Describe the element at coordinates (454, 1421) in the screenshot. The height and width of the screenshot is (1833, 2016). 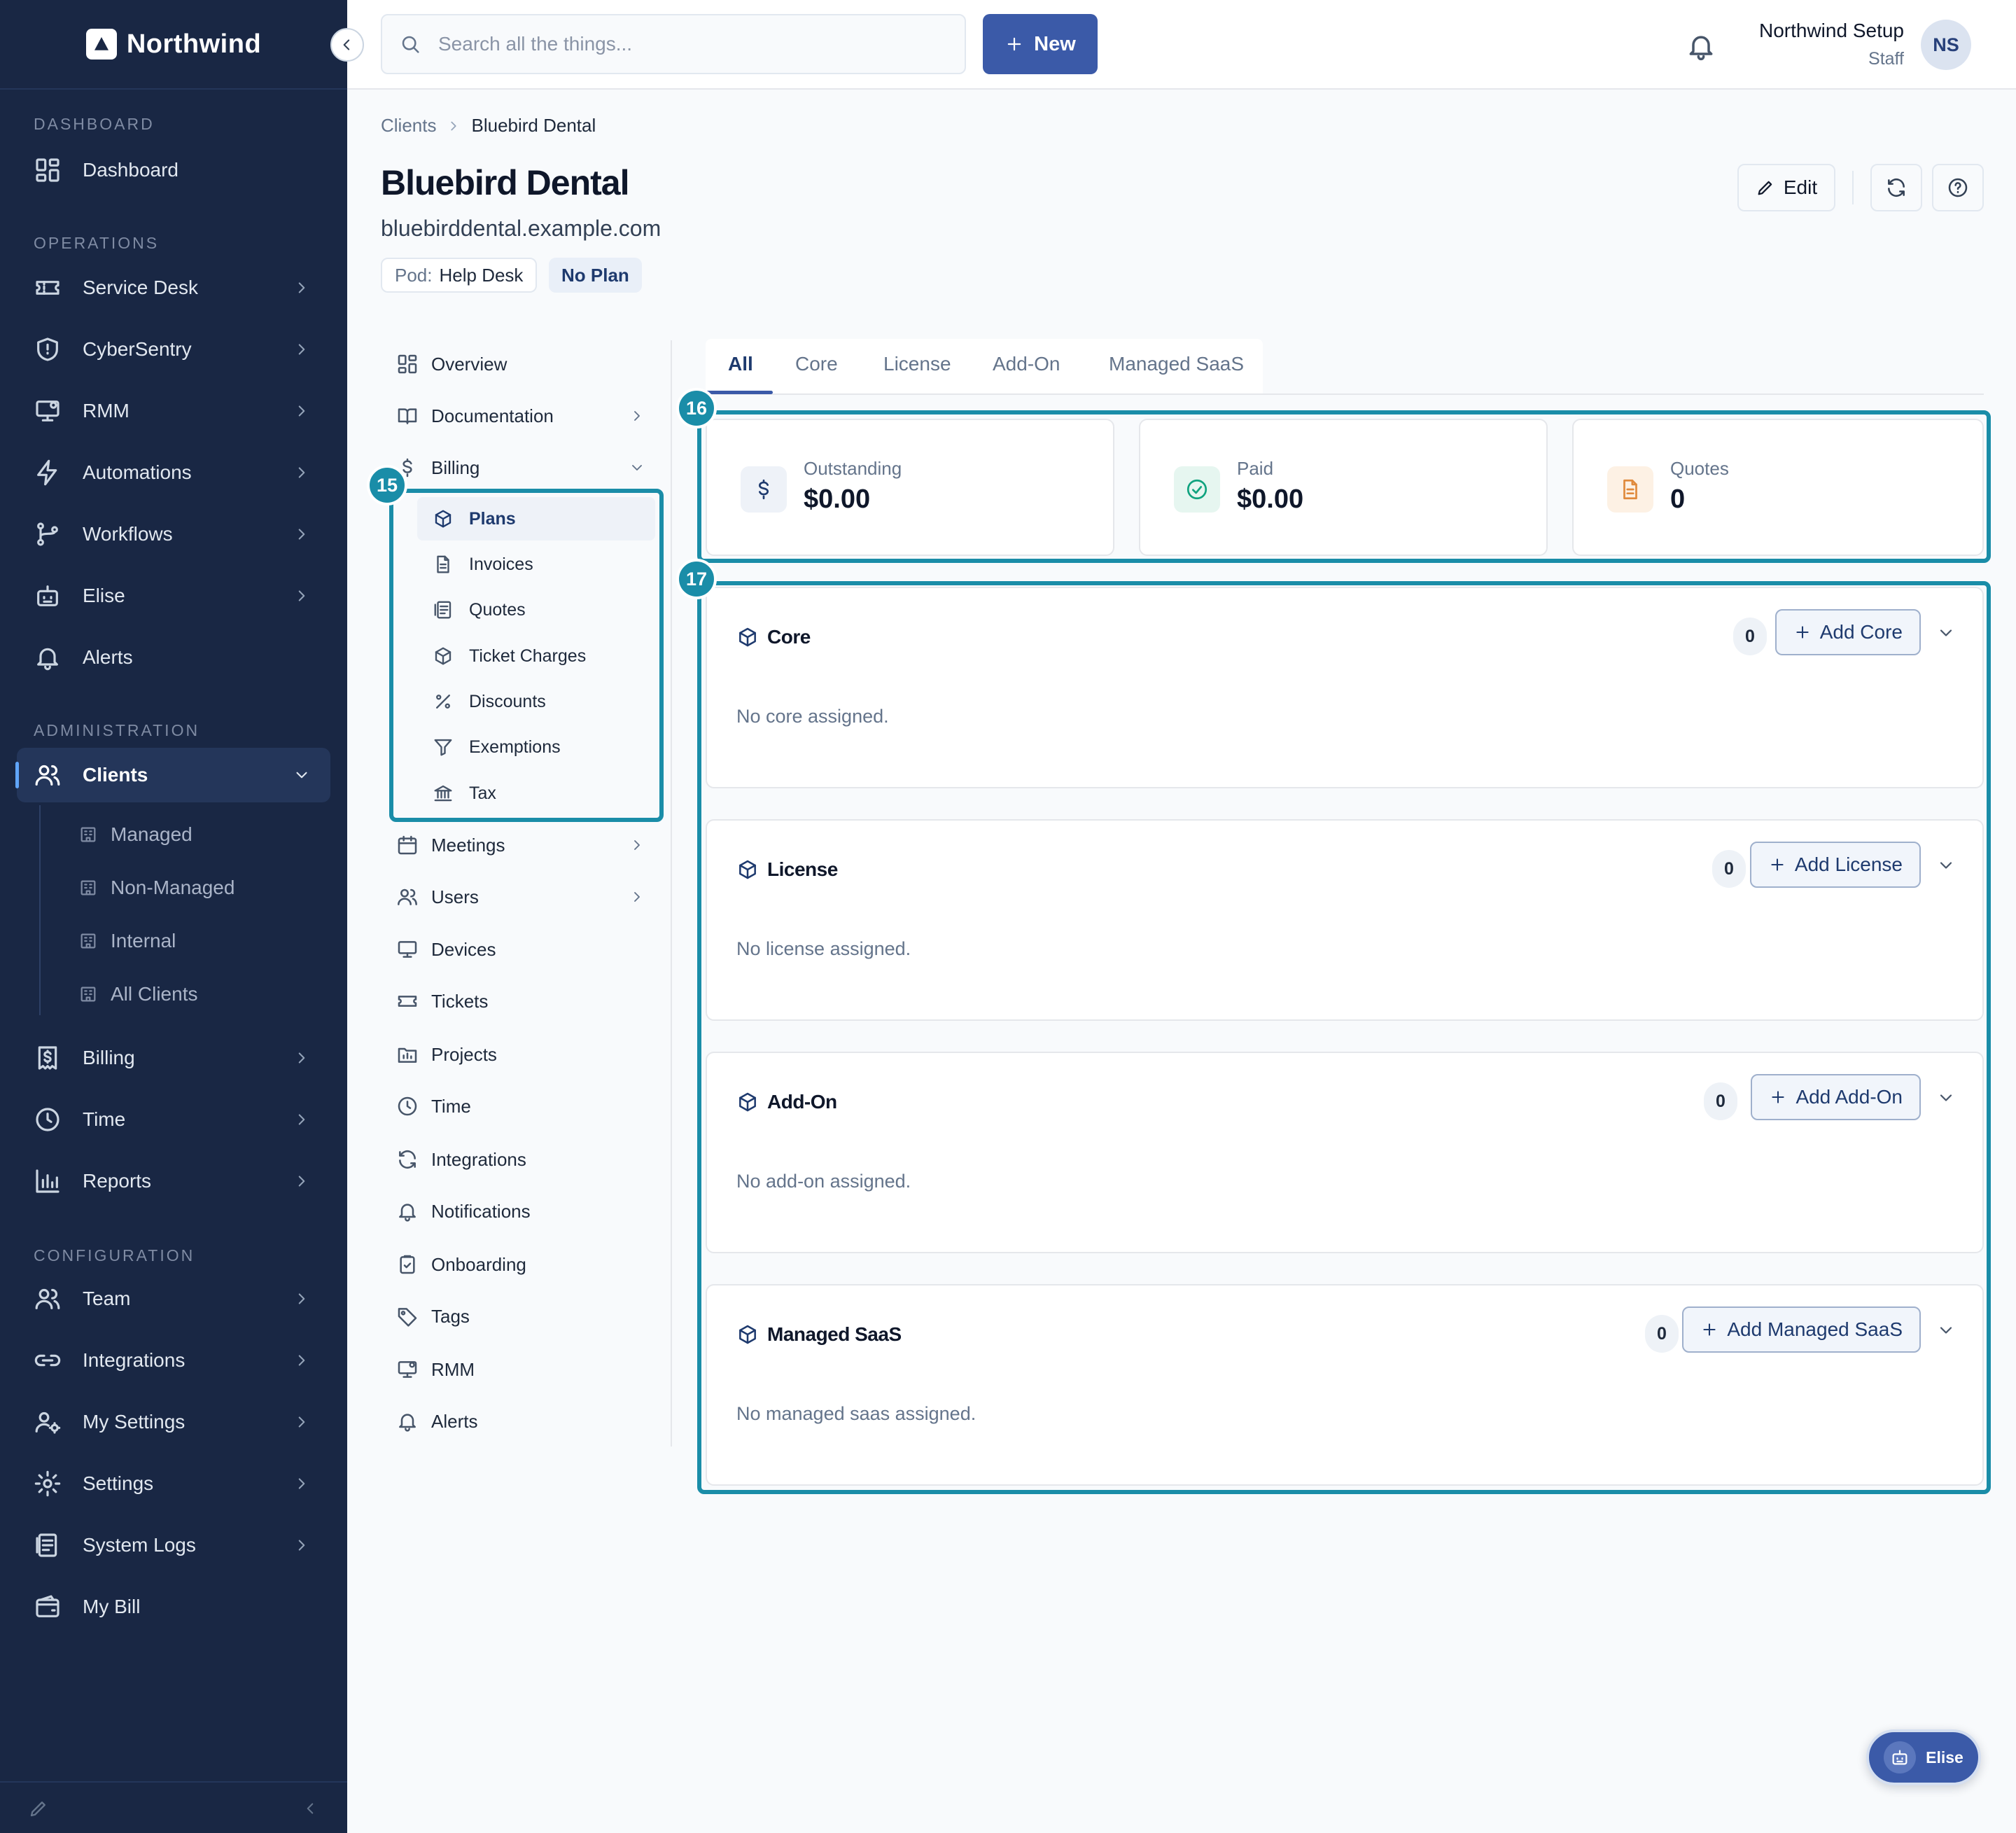
I see `client-nav-label: Alerts` at that location.